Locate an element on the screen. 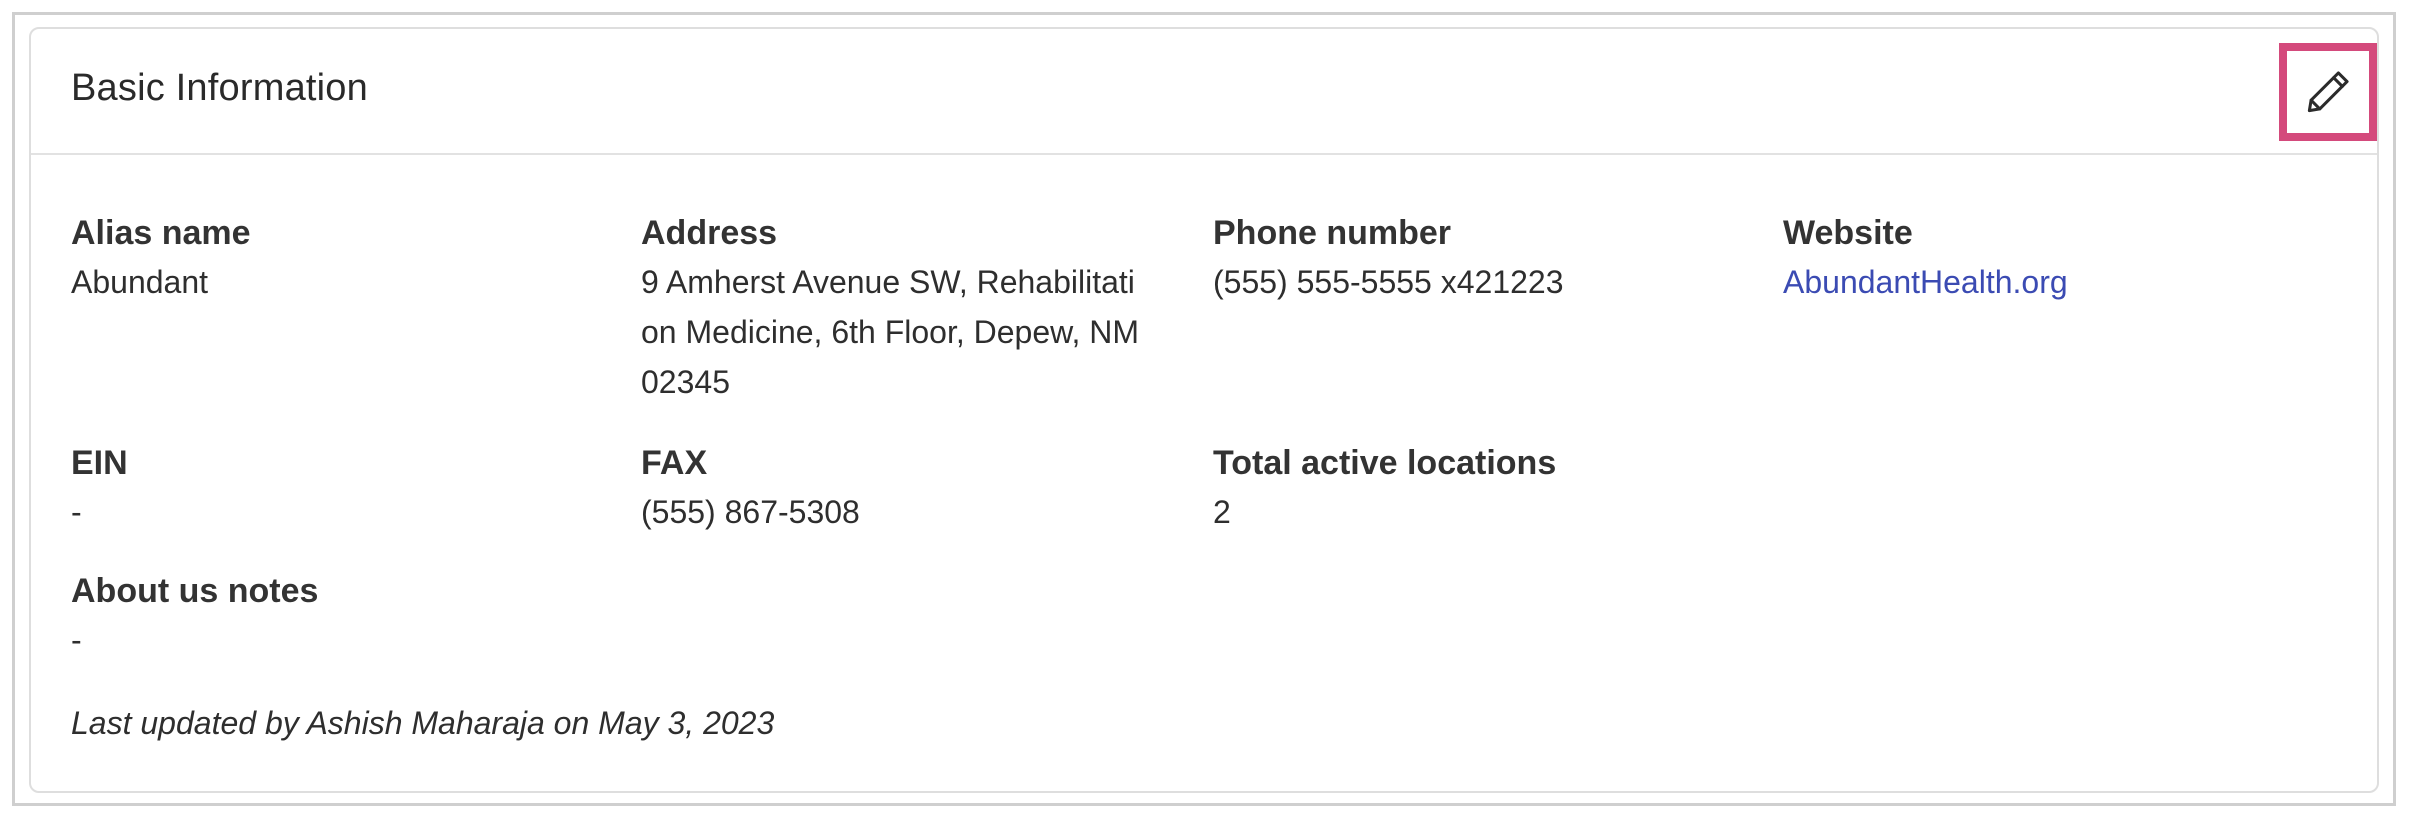 The height and width of the screenshot is (822, 2424). website-field: Website AbundantHealth.org is located at coordinates (1925, 258).